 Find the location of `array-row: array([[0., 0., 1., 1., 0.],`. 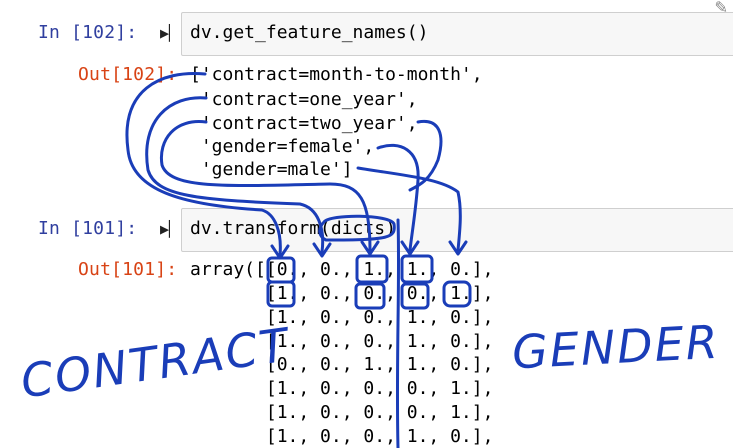

array-row: array([[0., 0., 1., 1., 0.], is located at coordinates (342, 269).